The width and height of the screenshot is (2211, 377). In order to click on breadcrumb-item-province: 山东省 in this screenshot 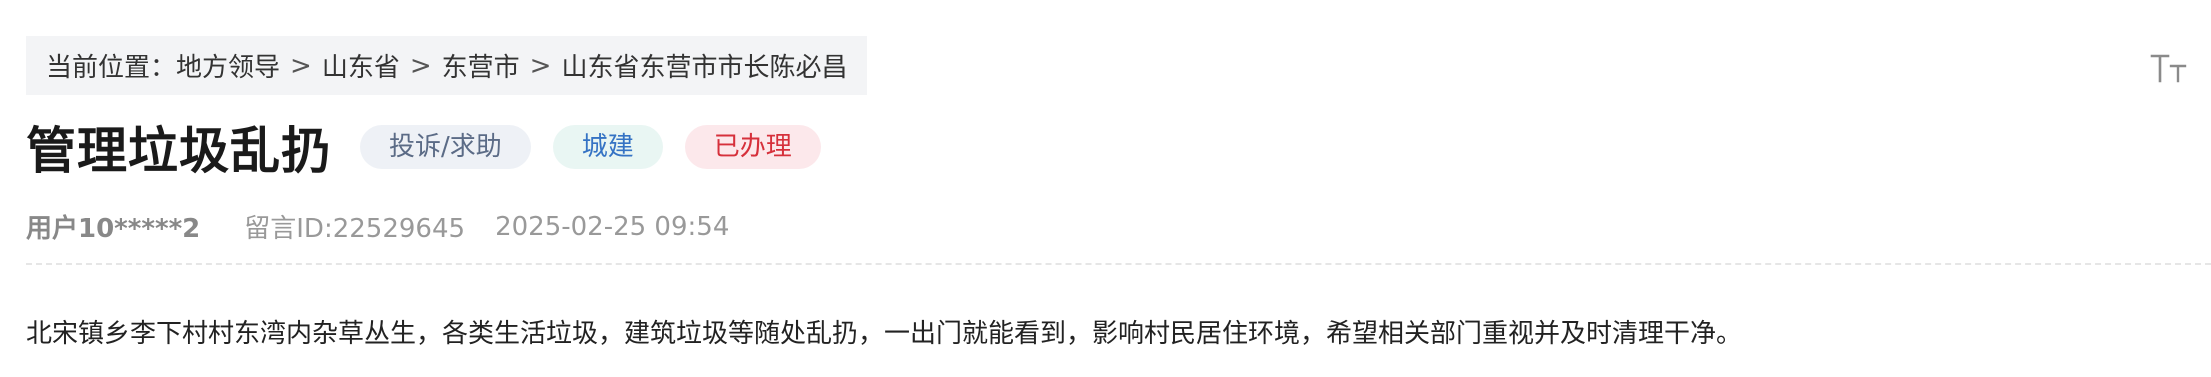, I will do `click(361, 65)`.